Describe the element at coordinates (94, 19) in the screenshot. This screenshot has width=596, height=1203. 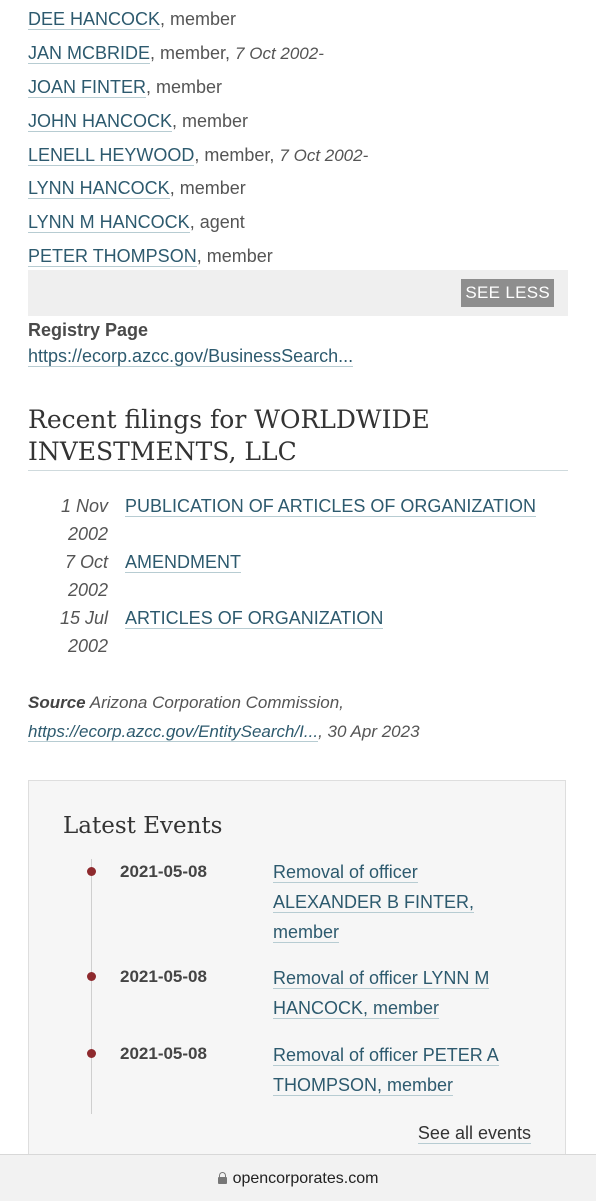
I see `officer-link: DEE HANCOCK` at that location.